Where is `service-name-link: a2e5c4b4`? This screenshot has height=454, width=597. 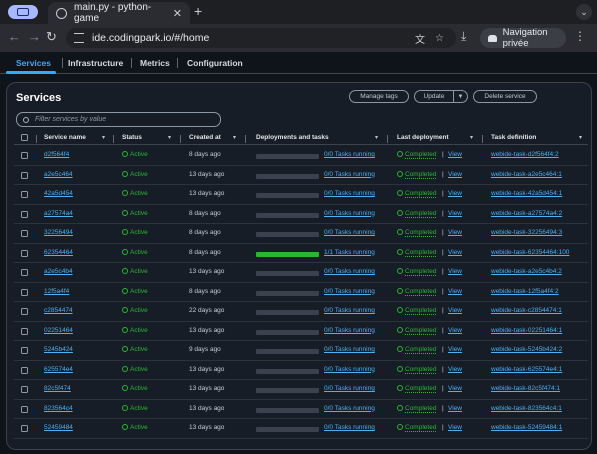
service-name-link: a2e5c4b4 is located at coordinates (58, 271).